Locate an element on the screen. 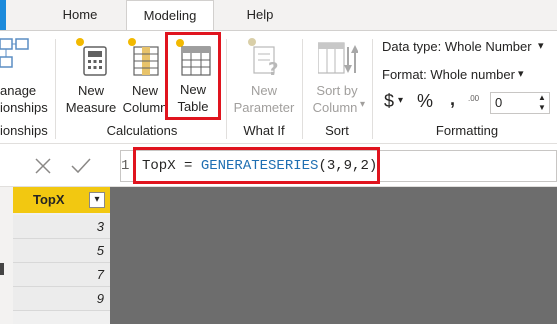 Image resolution: width=557 pixels, height=324 pixels. column-filter-dropdown: ▾ is located at coordinates (97, 200).